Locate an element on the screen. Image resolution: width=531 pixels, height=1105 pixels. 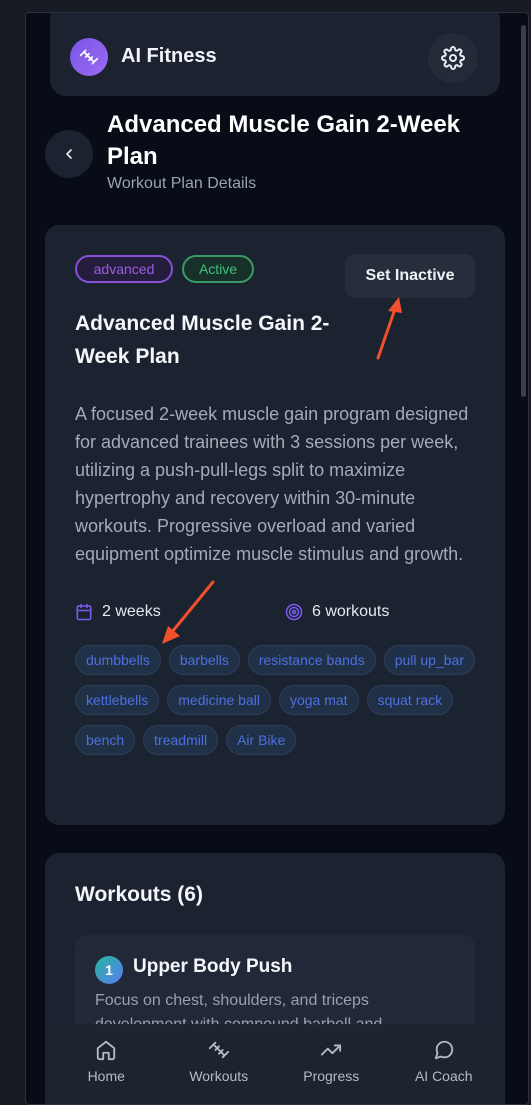
duration-text: 2 weeks is located at coordinates (131, 611).